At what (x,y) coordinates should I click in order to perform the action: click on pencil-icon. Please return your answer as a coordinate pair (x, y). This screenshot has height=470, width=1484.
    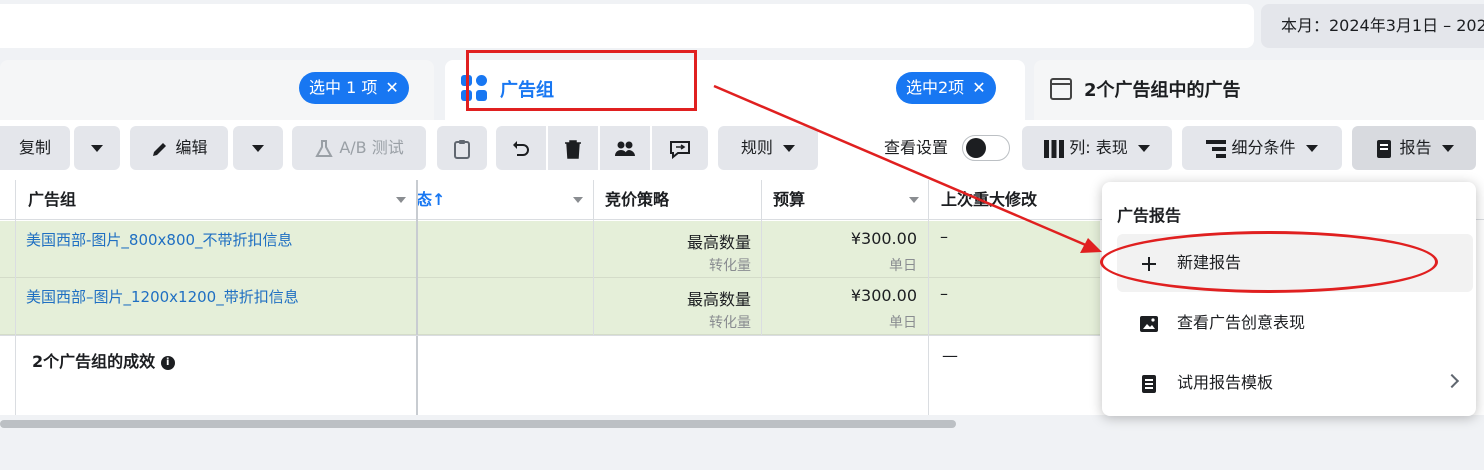
    Looking at the image, I should click on (160, 149).